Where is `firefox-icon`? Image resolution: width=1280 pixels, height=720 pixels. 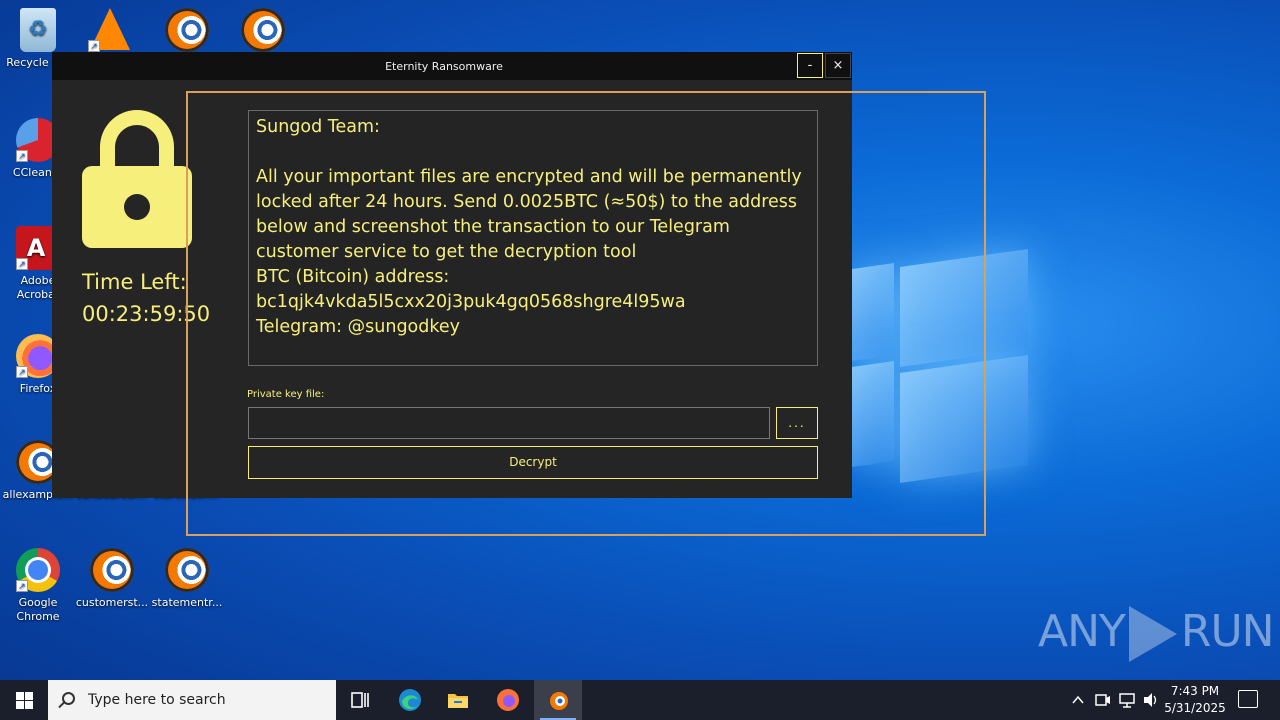 firefox-icon is located at coordinates (508, 700).